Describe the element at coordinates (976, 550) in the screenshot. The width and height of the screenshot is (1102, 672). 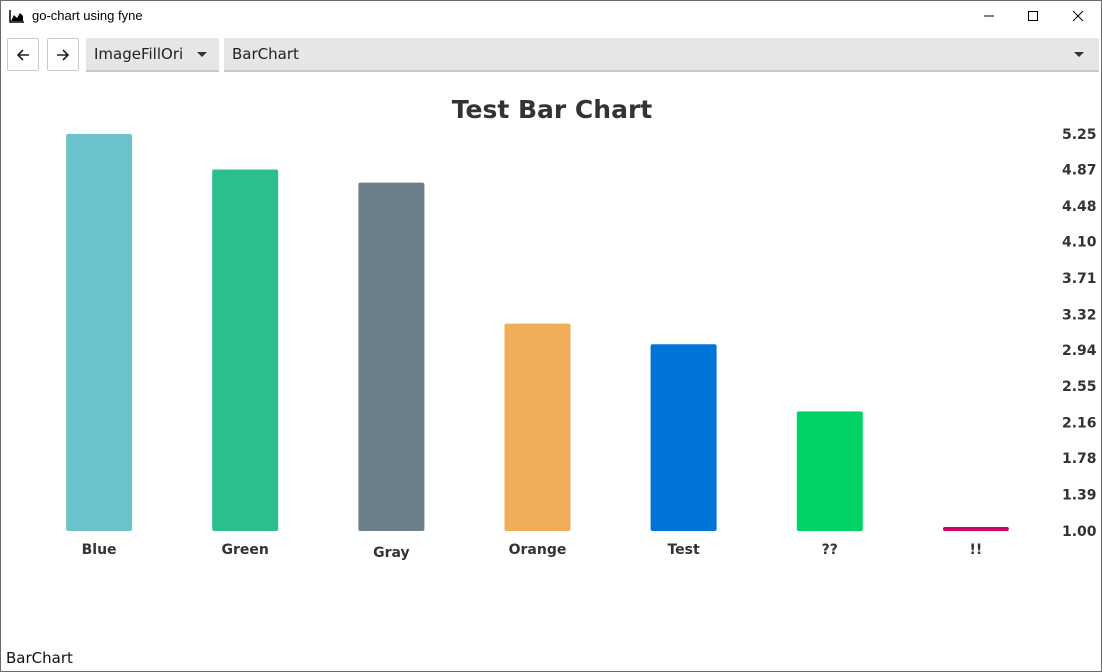
I see `x-tick-label: !!` at that location.